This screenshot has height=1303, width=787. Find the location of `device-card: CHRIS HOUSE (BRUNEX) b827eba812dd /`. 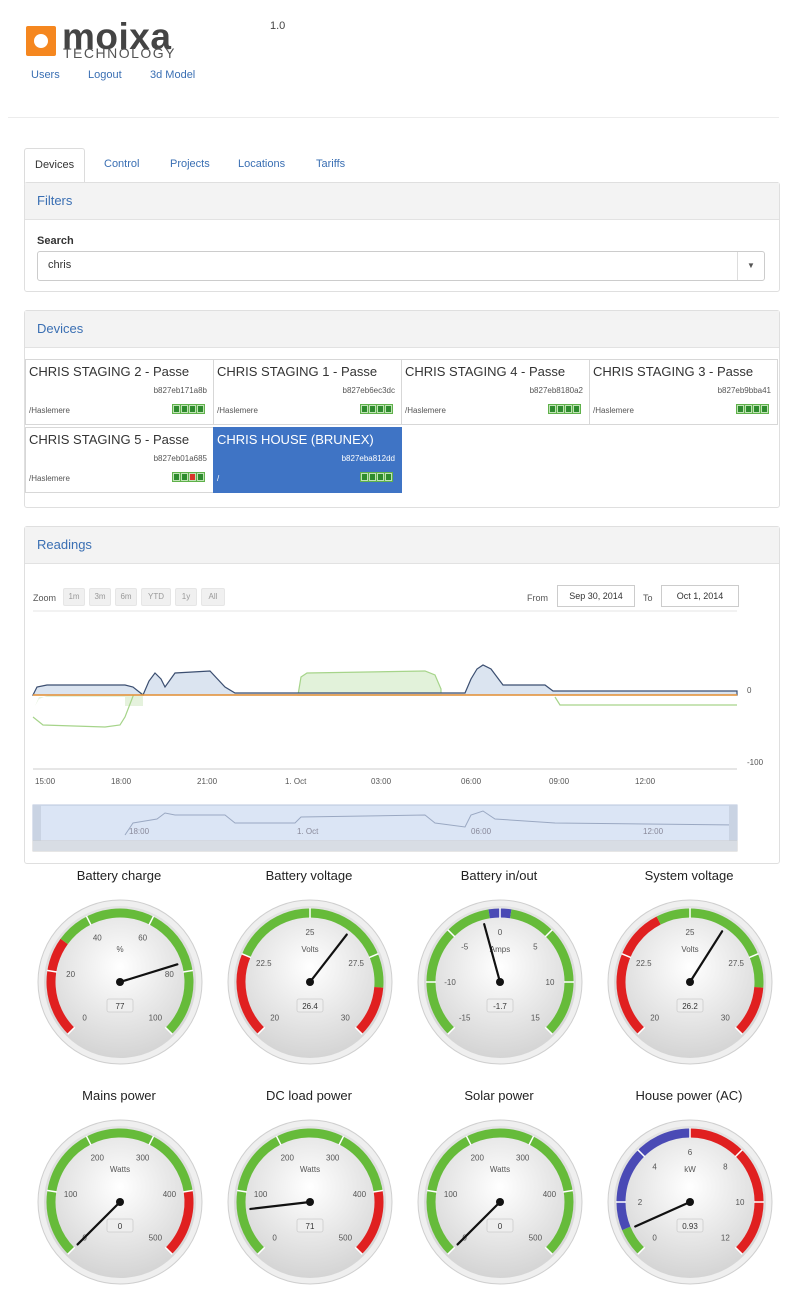

device-card: CHRIS HOUSE (BRUNEX) b827eba812dd / is located at coordinates (307, 460).